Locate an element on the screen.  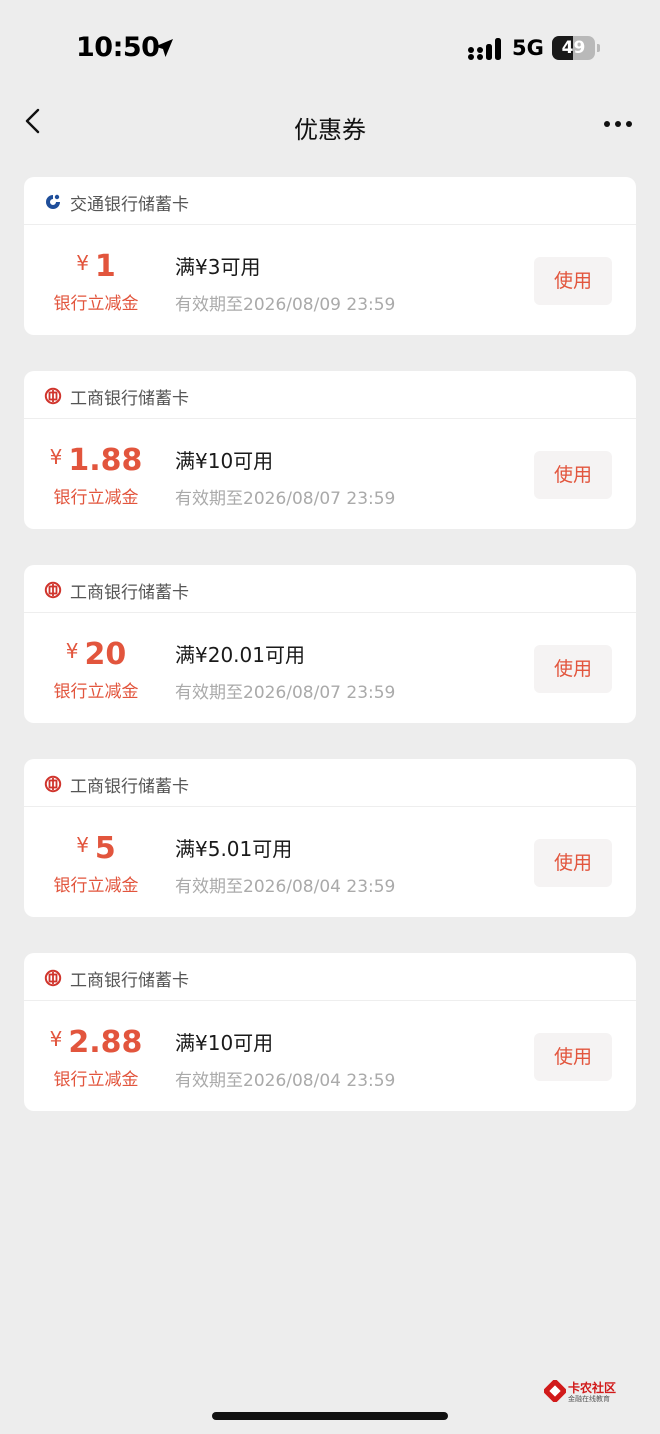
nav-bar: 优惠券 is located at coordinates (330, 127).